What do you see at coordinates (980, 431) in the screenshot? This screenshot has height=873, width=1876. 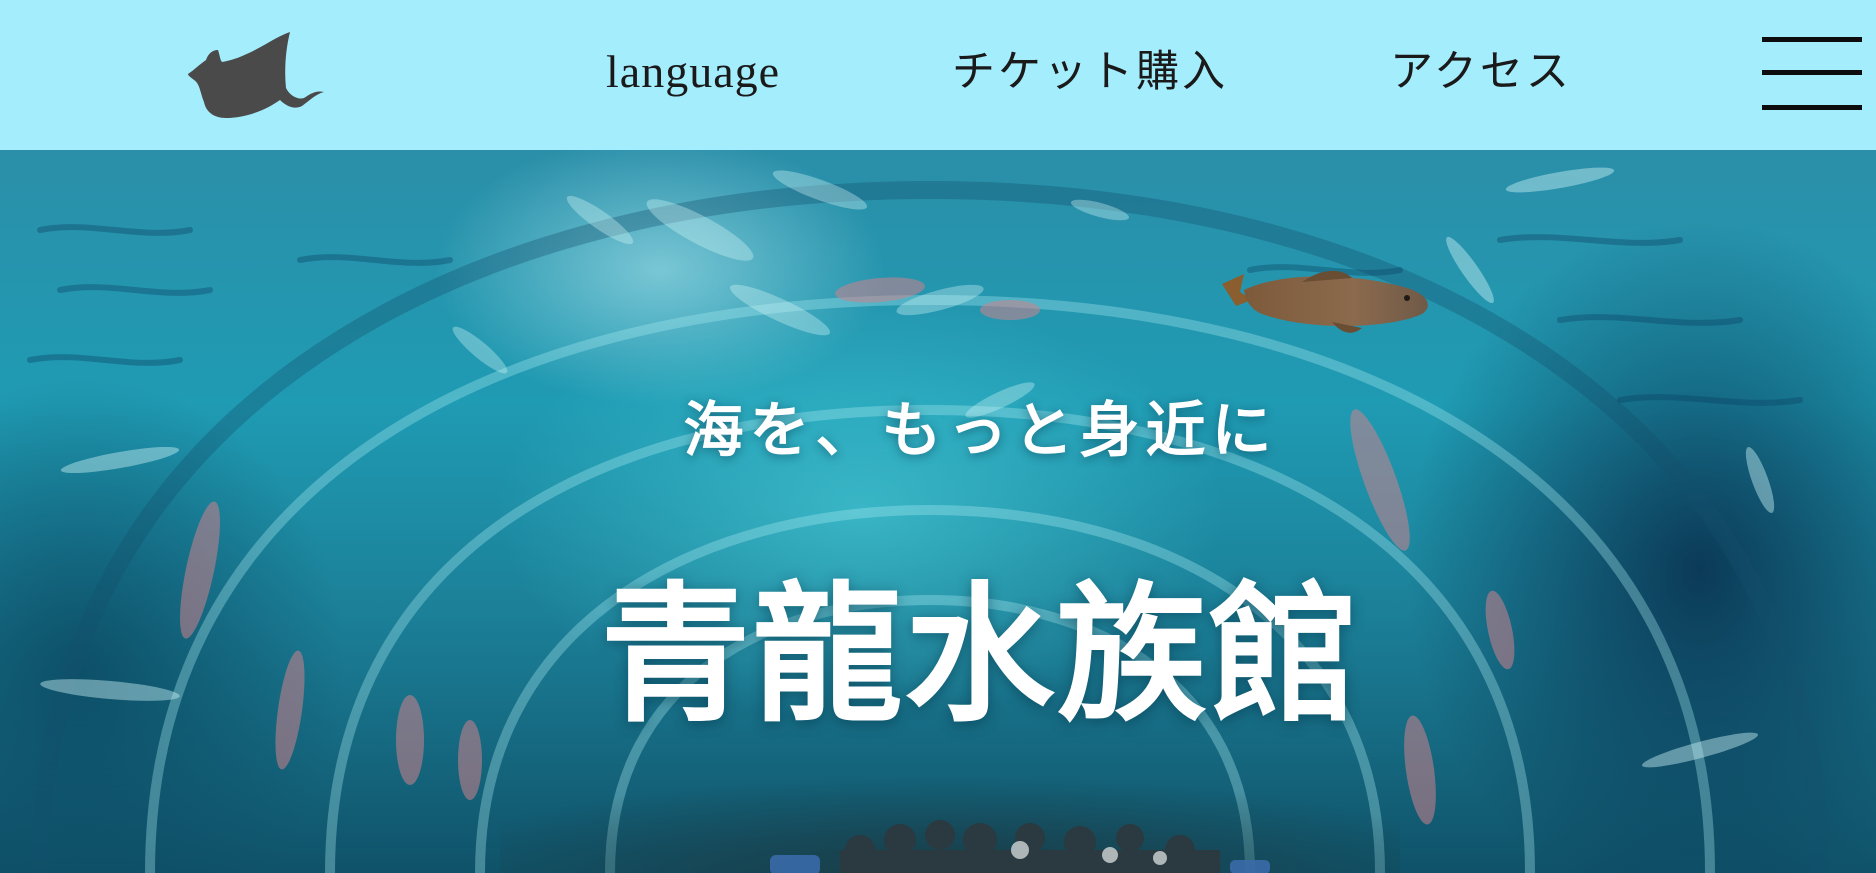 I see `hero-tagline: 海を、もっと身近に` at bounding box center [980, 431].